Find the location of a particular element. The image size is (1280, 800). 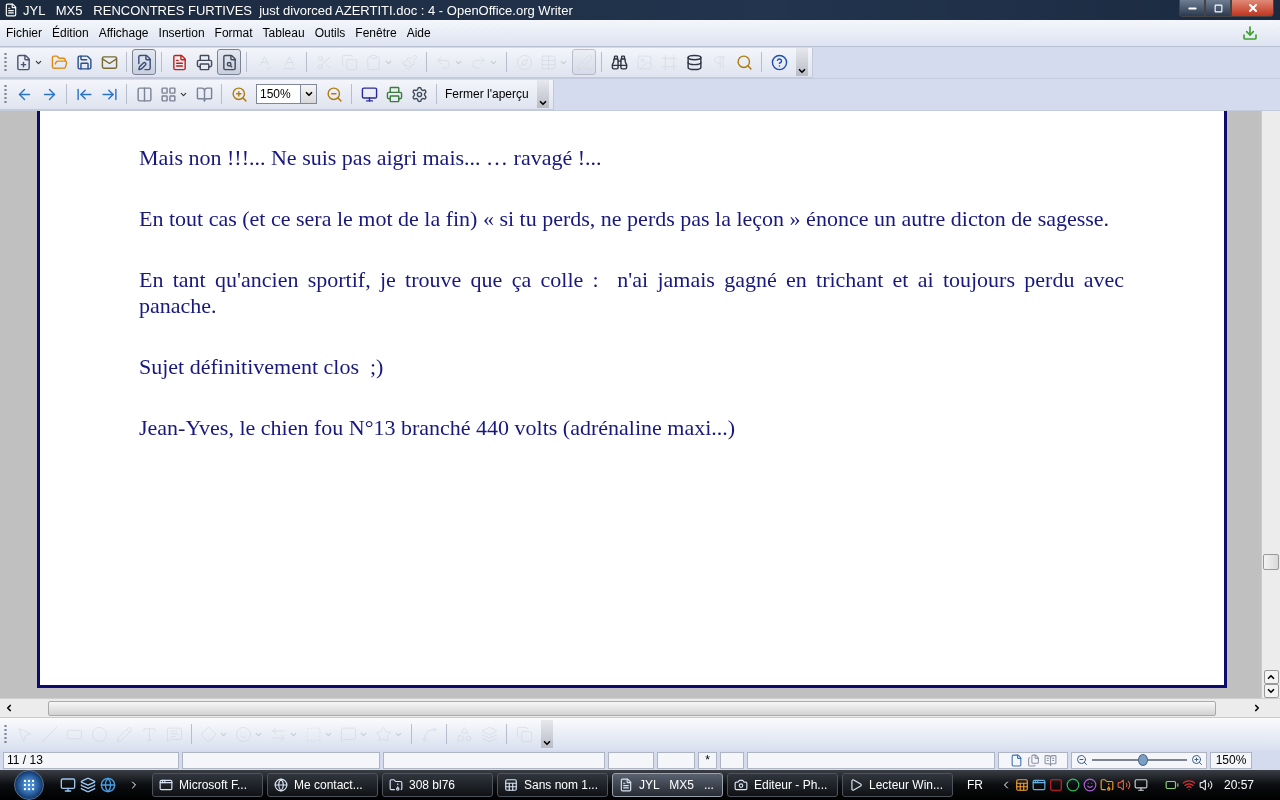

menu-item: Affichage is located at coordinates (126, 33).